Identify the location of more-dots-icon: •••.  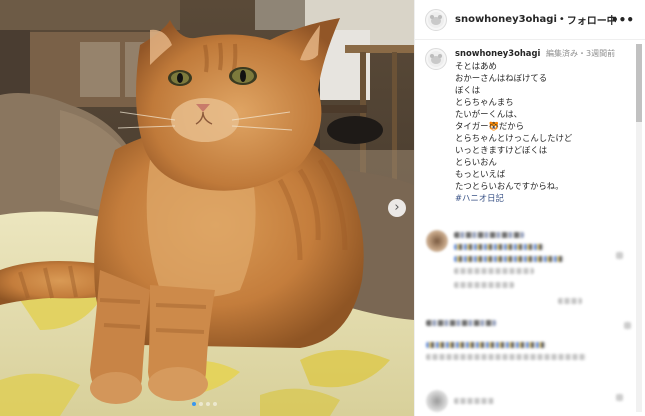
(622, 20).